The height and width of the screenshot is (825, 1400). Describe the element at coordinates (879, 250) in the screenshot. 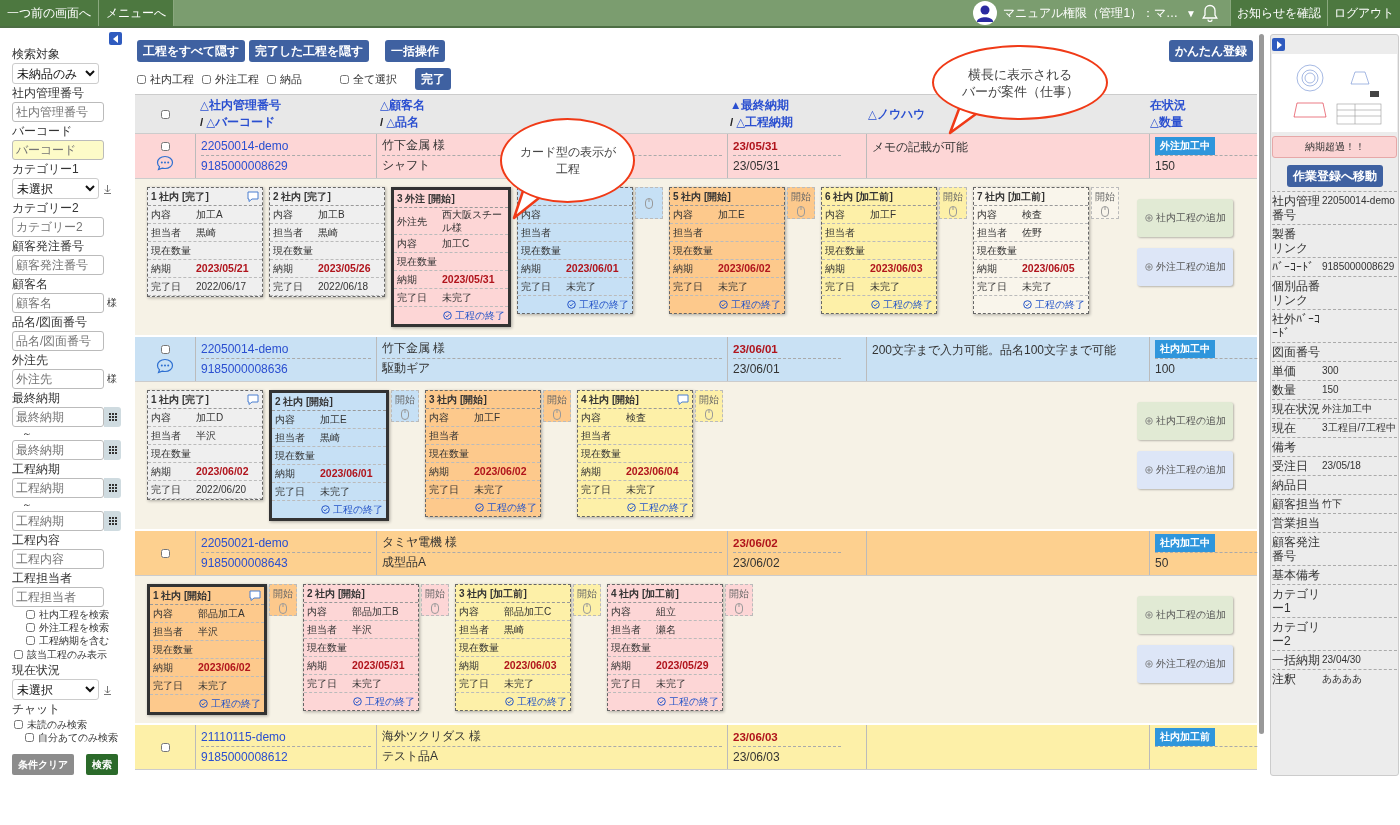

I see `process-card: 6 社内 [加工前] 内容 加工F 担当者 現在数量 納期 2023/06/03 完了日 未完了 工程の終了` at that location.